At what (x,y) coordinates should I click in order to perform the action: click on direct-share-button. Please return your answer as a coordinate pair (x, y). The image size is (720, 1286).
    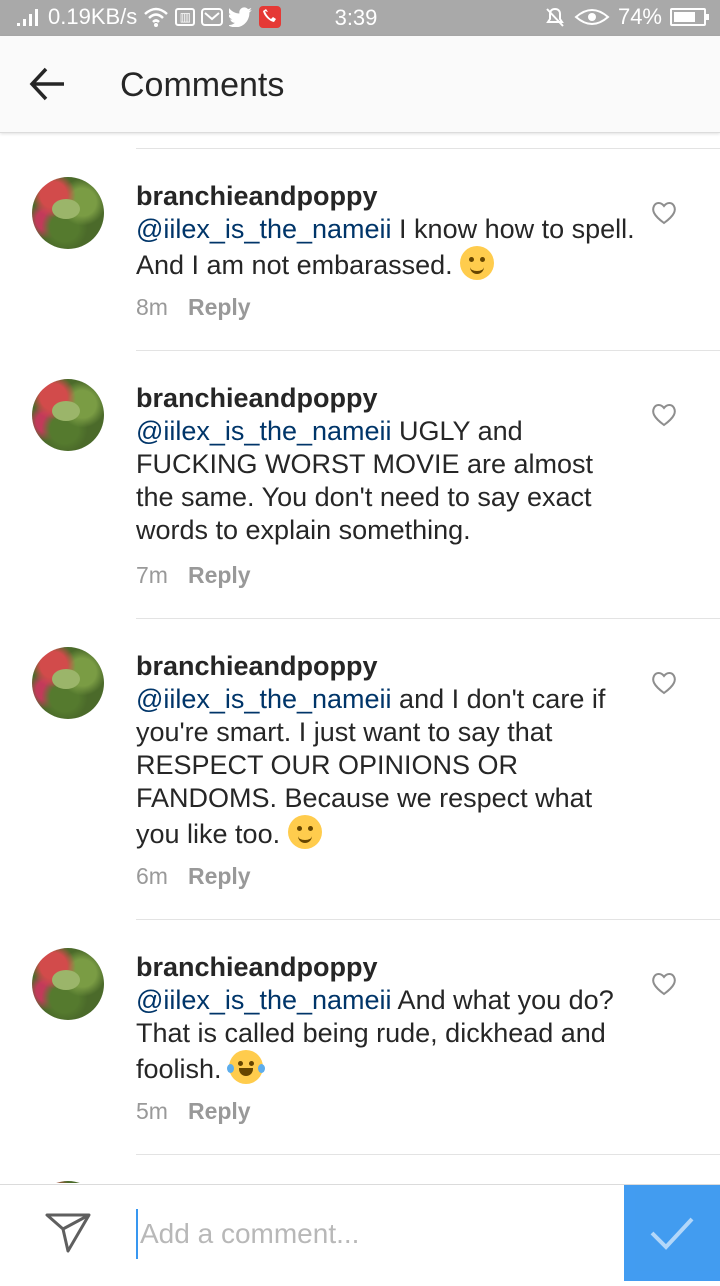
    Looking at the image, I should click on (68, 1233).